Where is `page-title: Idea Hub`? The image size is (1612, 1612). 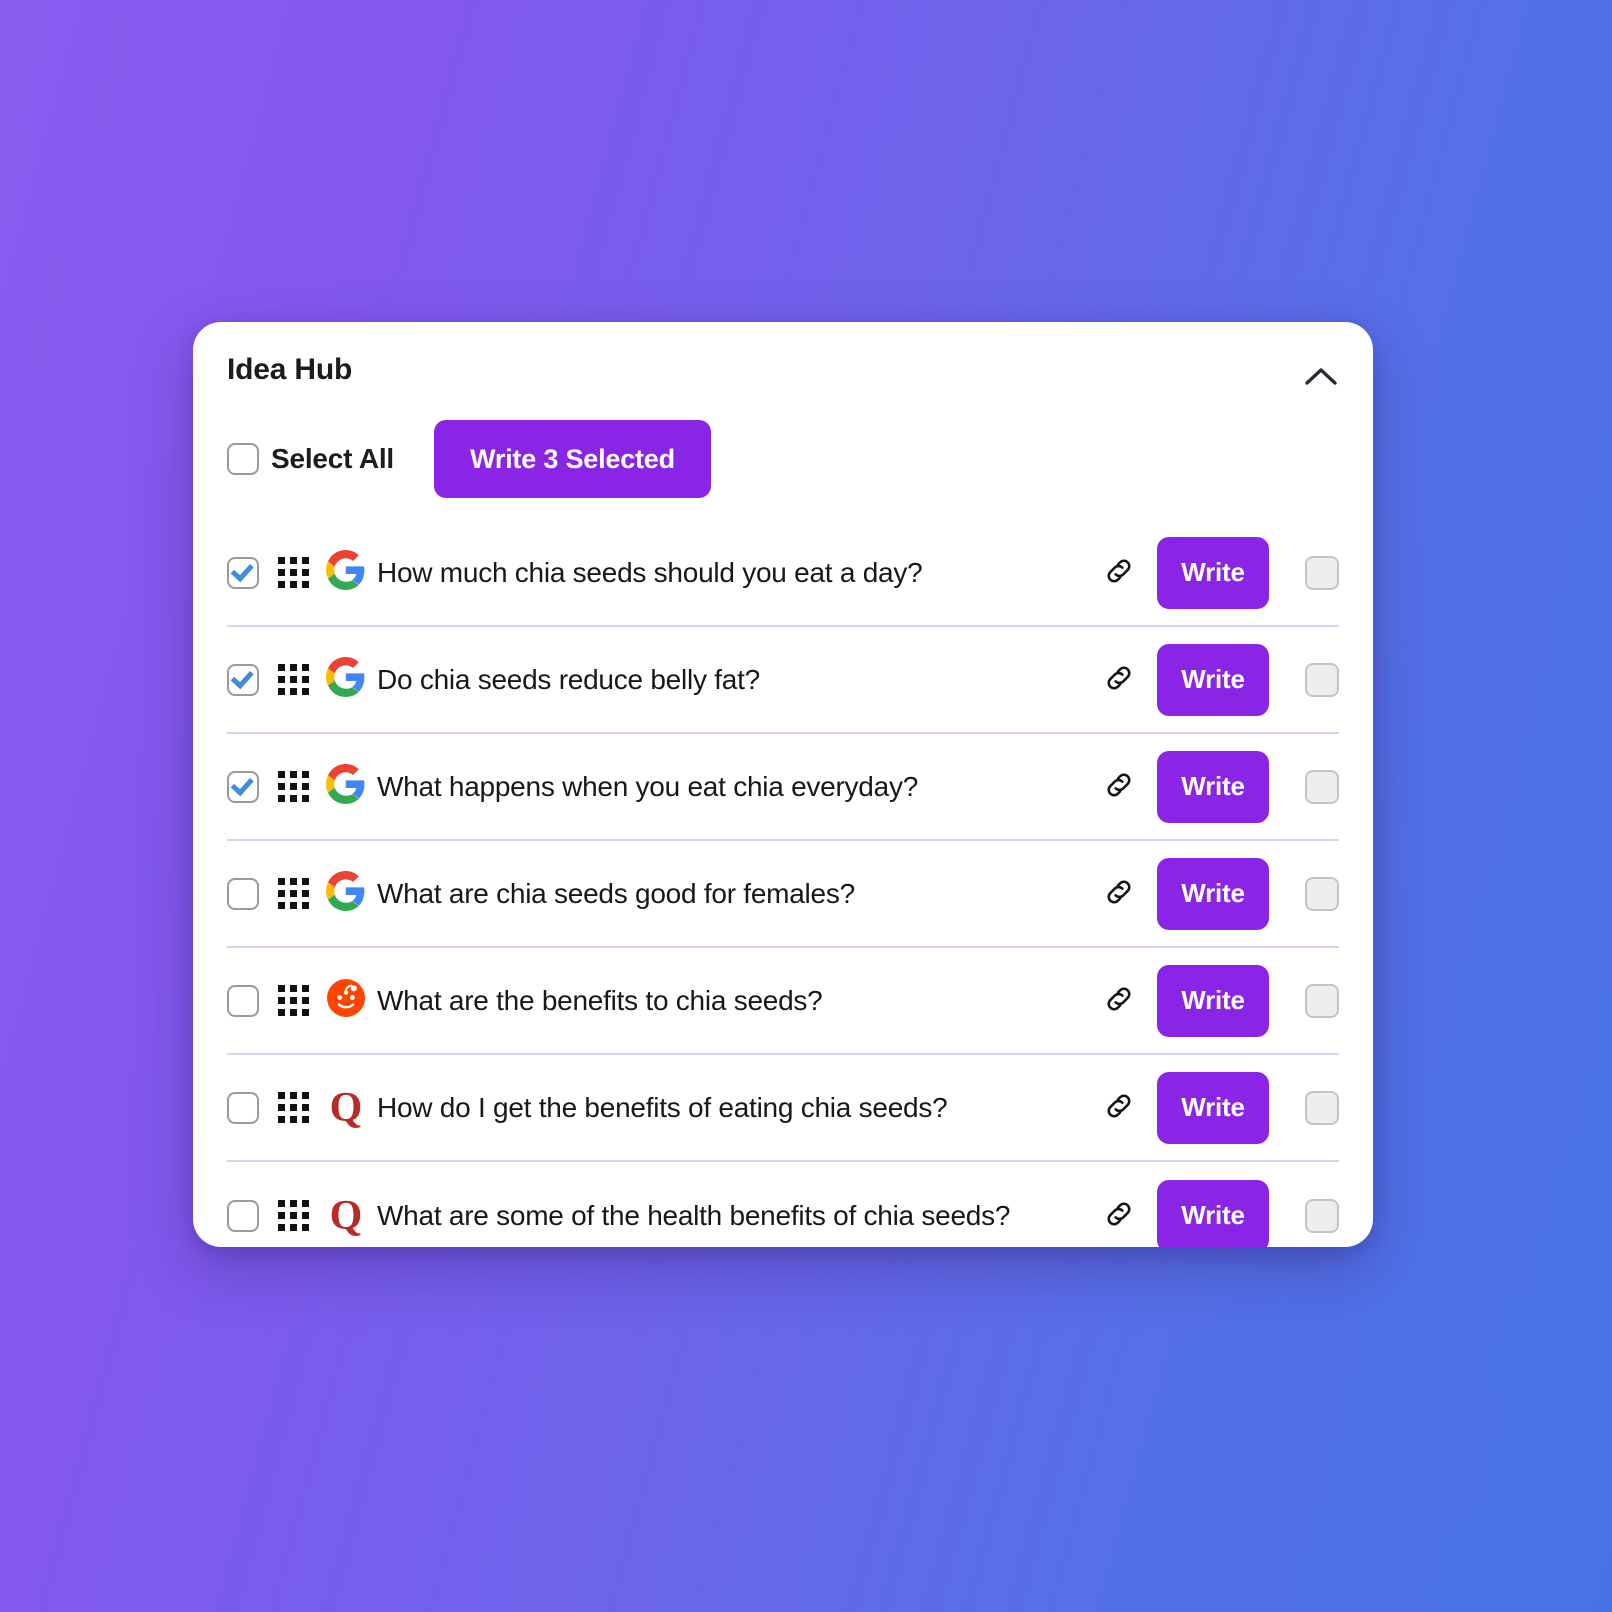
page-title: Idea Hub is located at coordinates (290, 369).